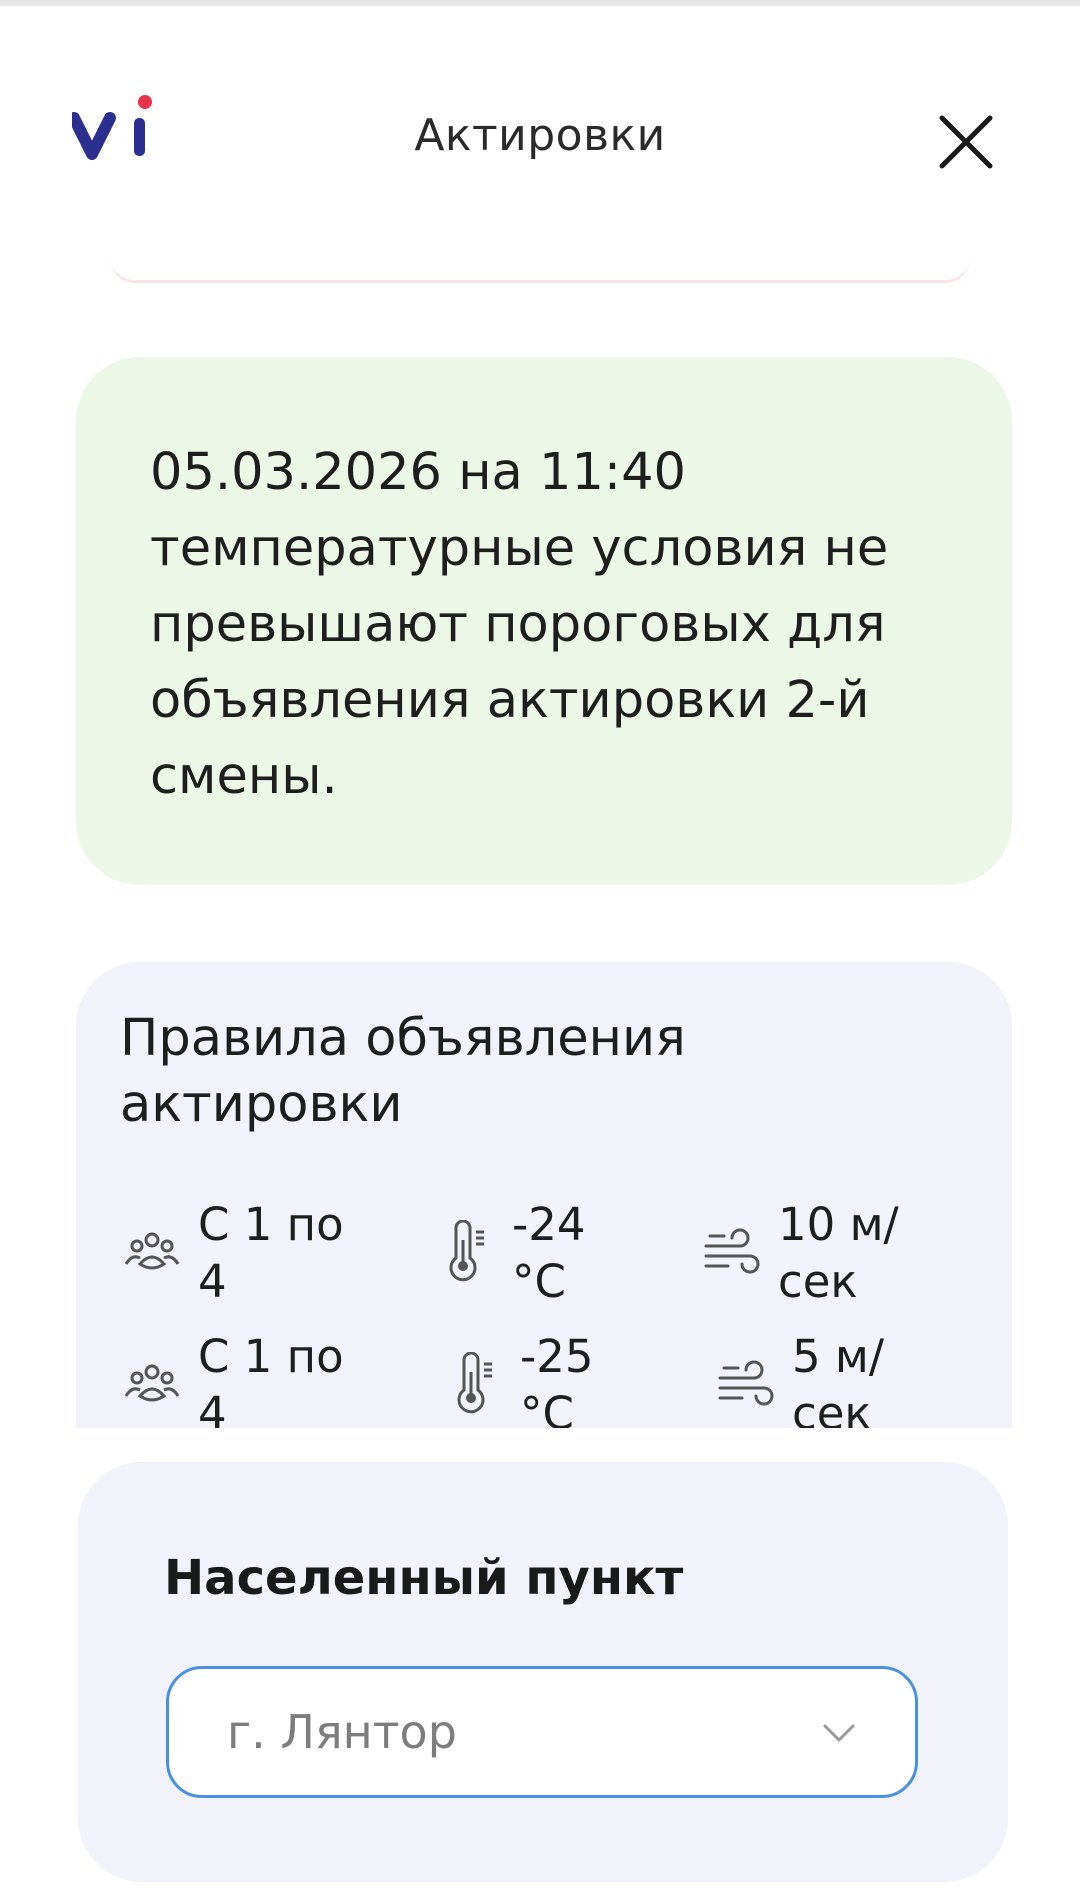 Image resolution: width=1080 pixels, height=1900 pixels. I want to click on rule-wind: 10 м/ сек, so click(825, 1256).